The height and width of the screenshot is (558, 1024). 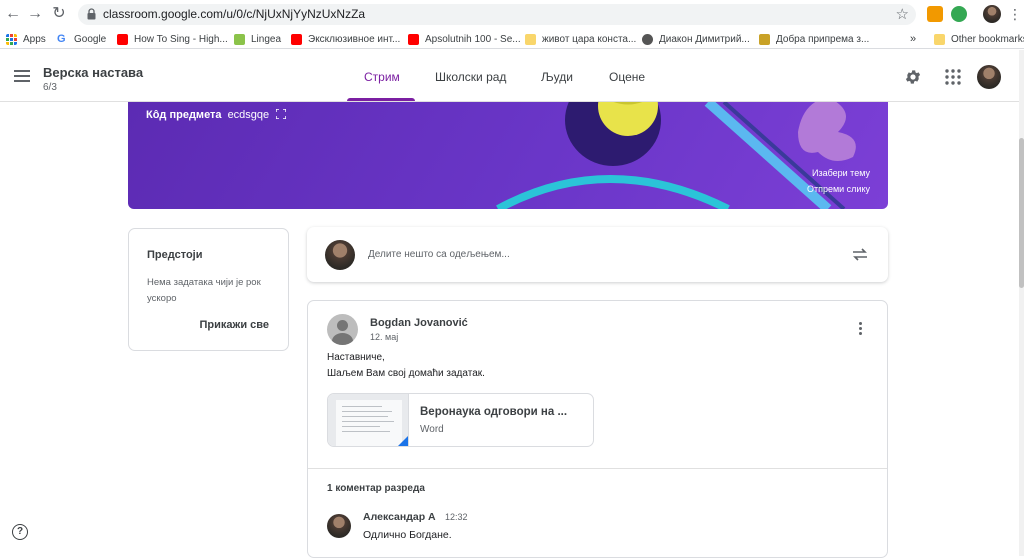 What do you see at coordinates (456, 517) in the screenshot?
I see `comment-time: 12:32` at bounding box center [456, 517].